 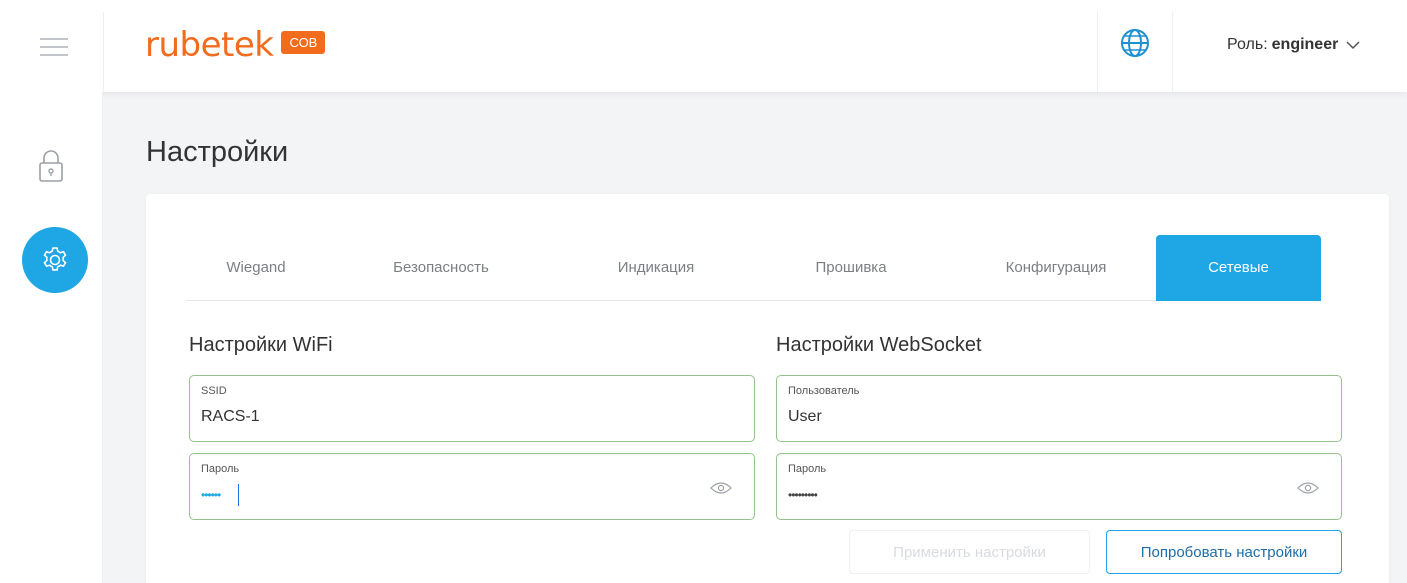 What do you see at coordinates (1353, 45) in the screenshot?
I see `chevron-down-icon` at bounding box center [1353, 45].